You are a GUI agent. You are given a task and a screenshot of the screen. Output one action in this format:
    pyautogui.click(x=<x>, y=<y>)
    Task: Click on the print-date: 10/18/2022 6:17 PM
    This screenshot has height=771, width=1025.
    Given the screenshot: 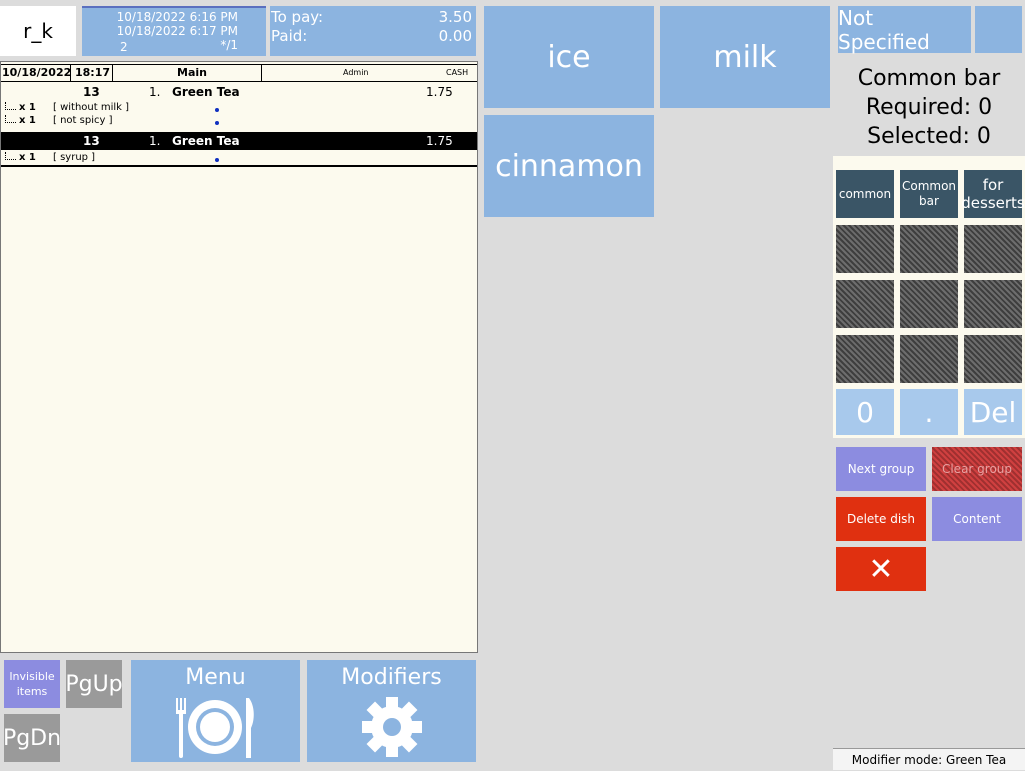 What is the action you would take?
    pyautogui.click(x=177, y=31)
    